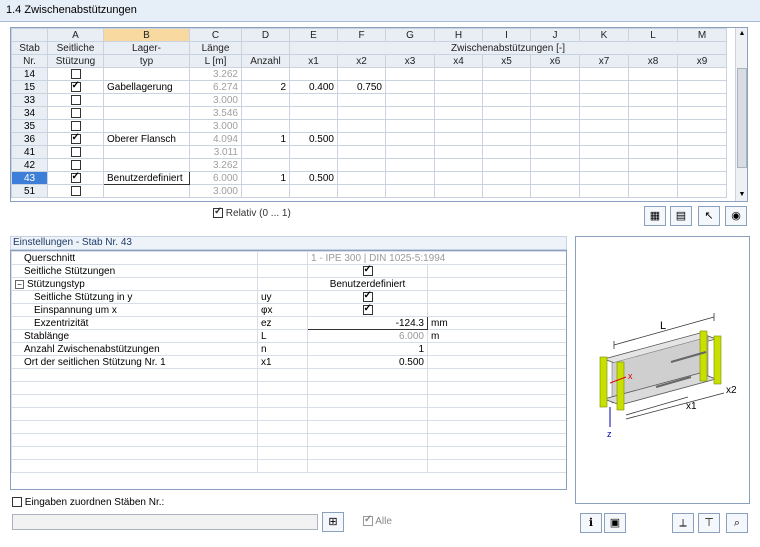  What do you see at coordinates (591, 523) in the screenshot?
I see `info-button: ℹ` at bounding box center [591, 523].